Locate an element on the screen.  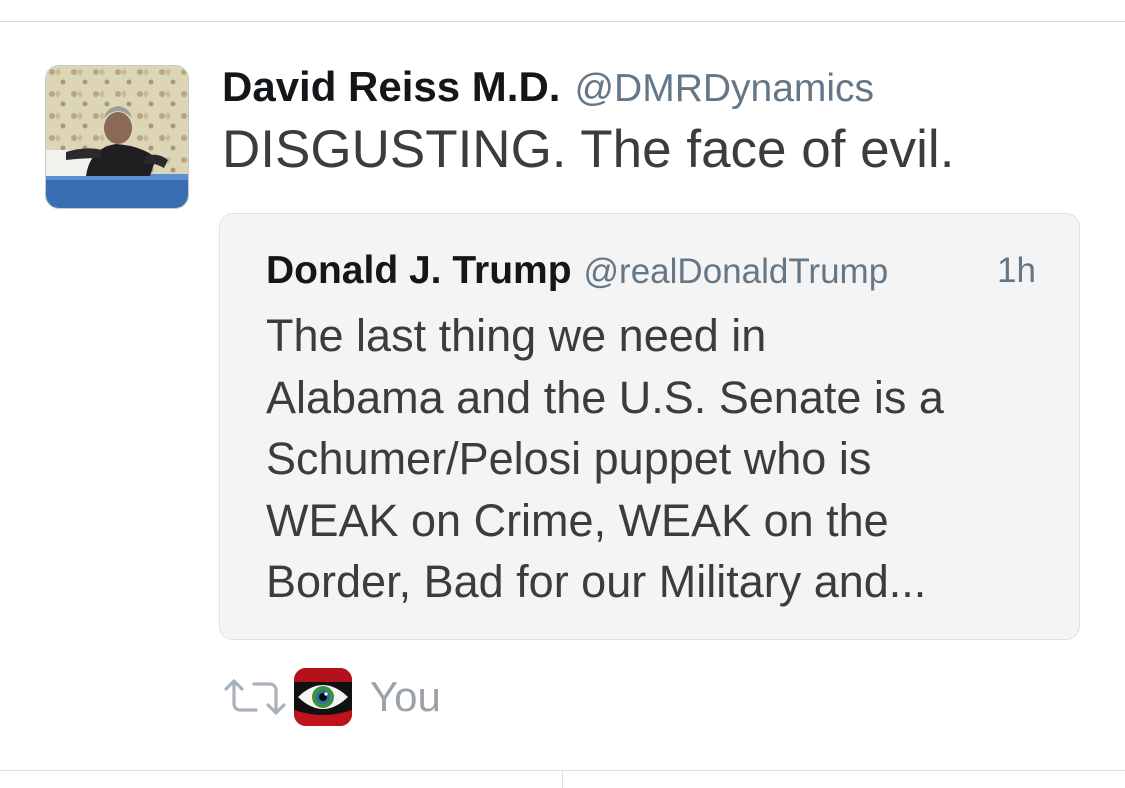
quoted-author-name: Donald J. Trump is located at coordinates (419, 270).